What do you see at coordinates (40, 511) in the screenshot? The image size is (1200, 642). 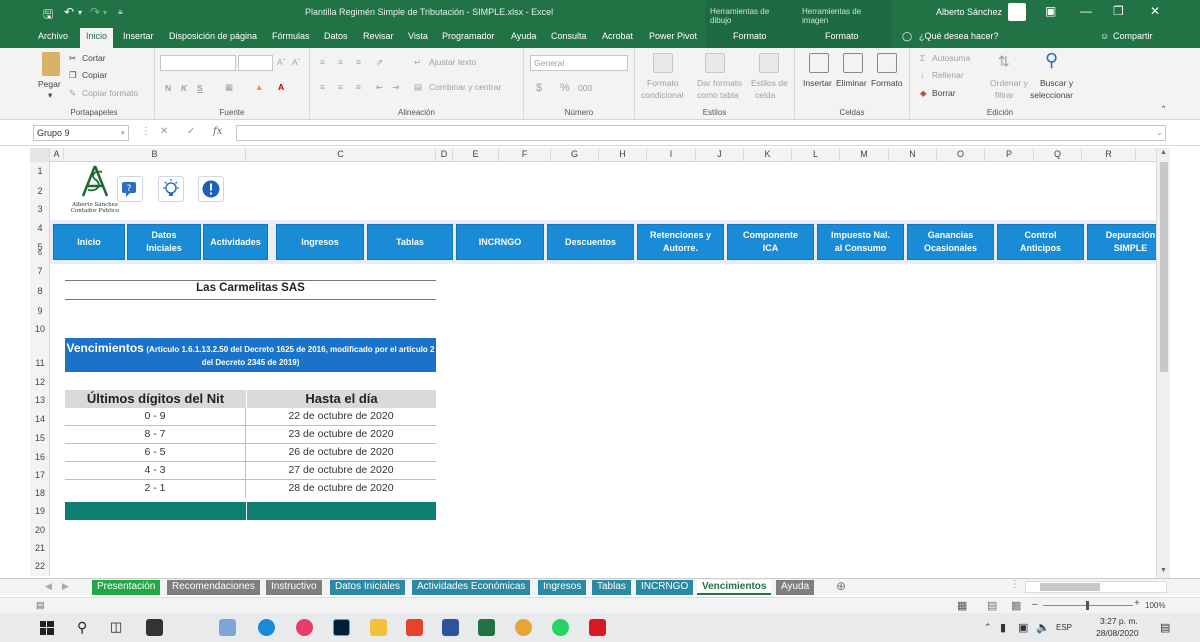 I see `row-header: 19` at bounding box center [40, 511].